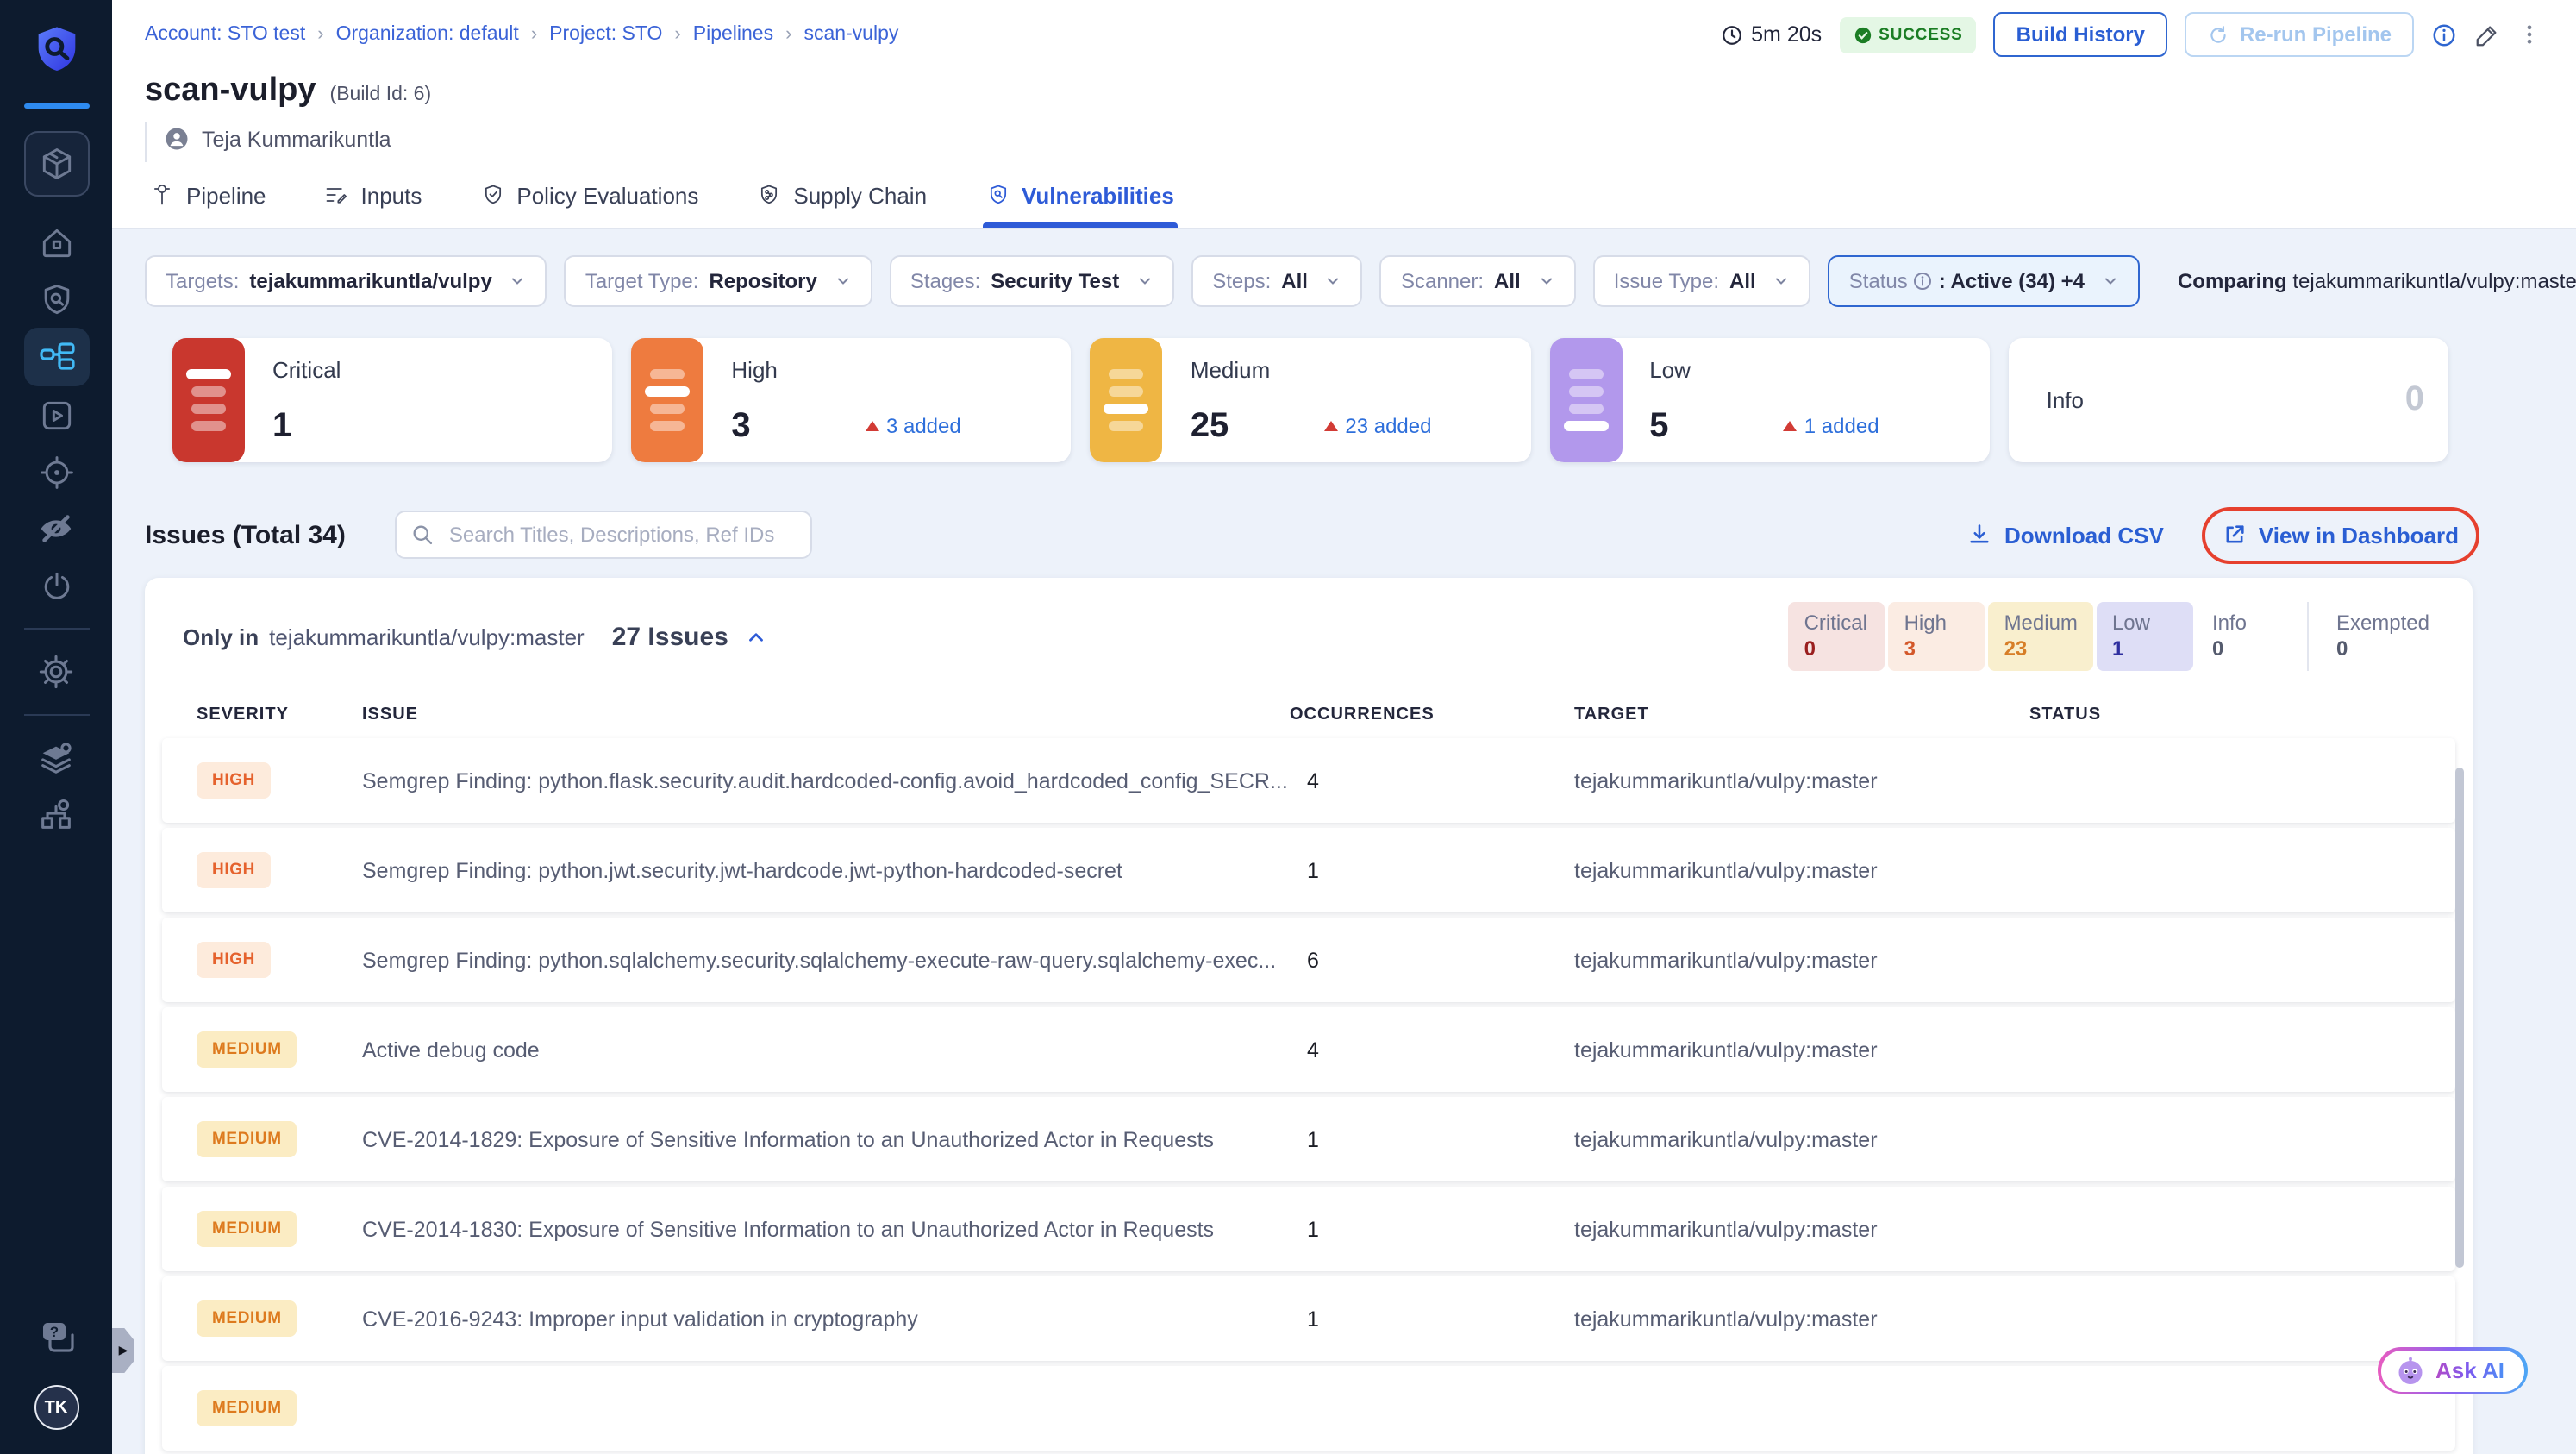  I want to click on chevron-up-icon, so click(757, 636).